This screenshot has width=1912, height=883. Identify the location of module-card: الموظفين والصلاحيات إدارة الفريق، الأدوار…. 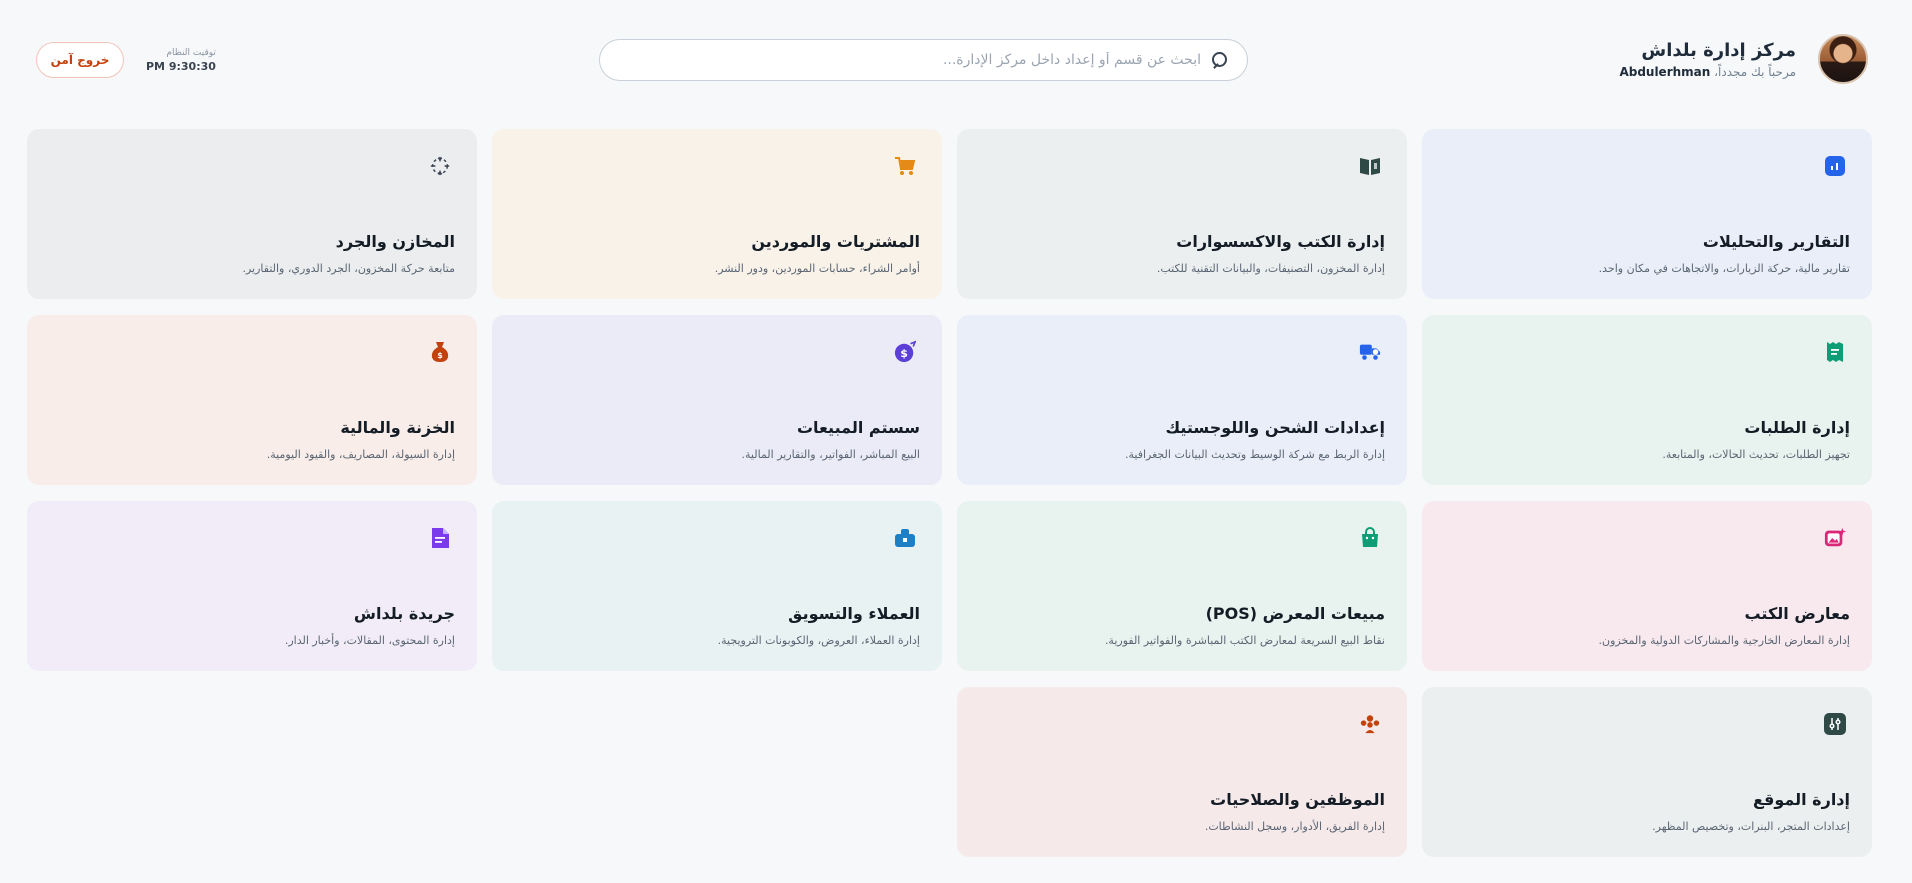
(1182, 772).